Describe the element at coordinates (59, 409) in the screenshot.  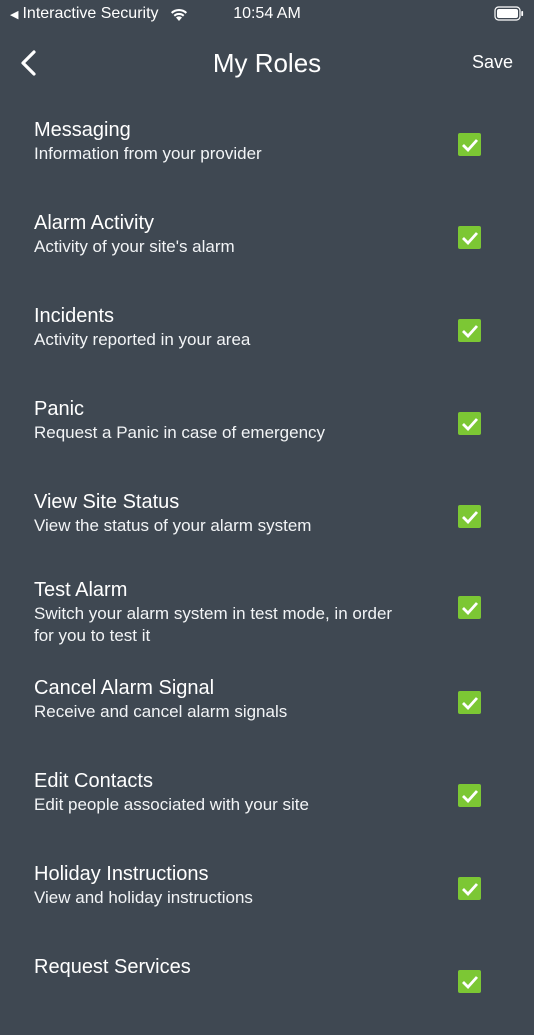
I see `role-title: Panic` at that location.